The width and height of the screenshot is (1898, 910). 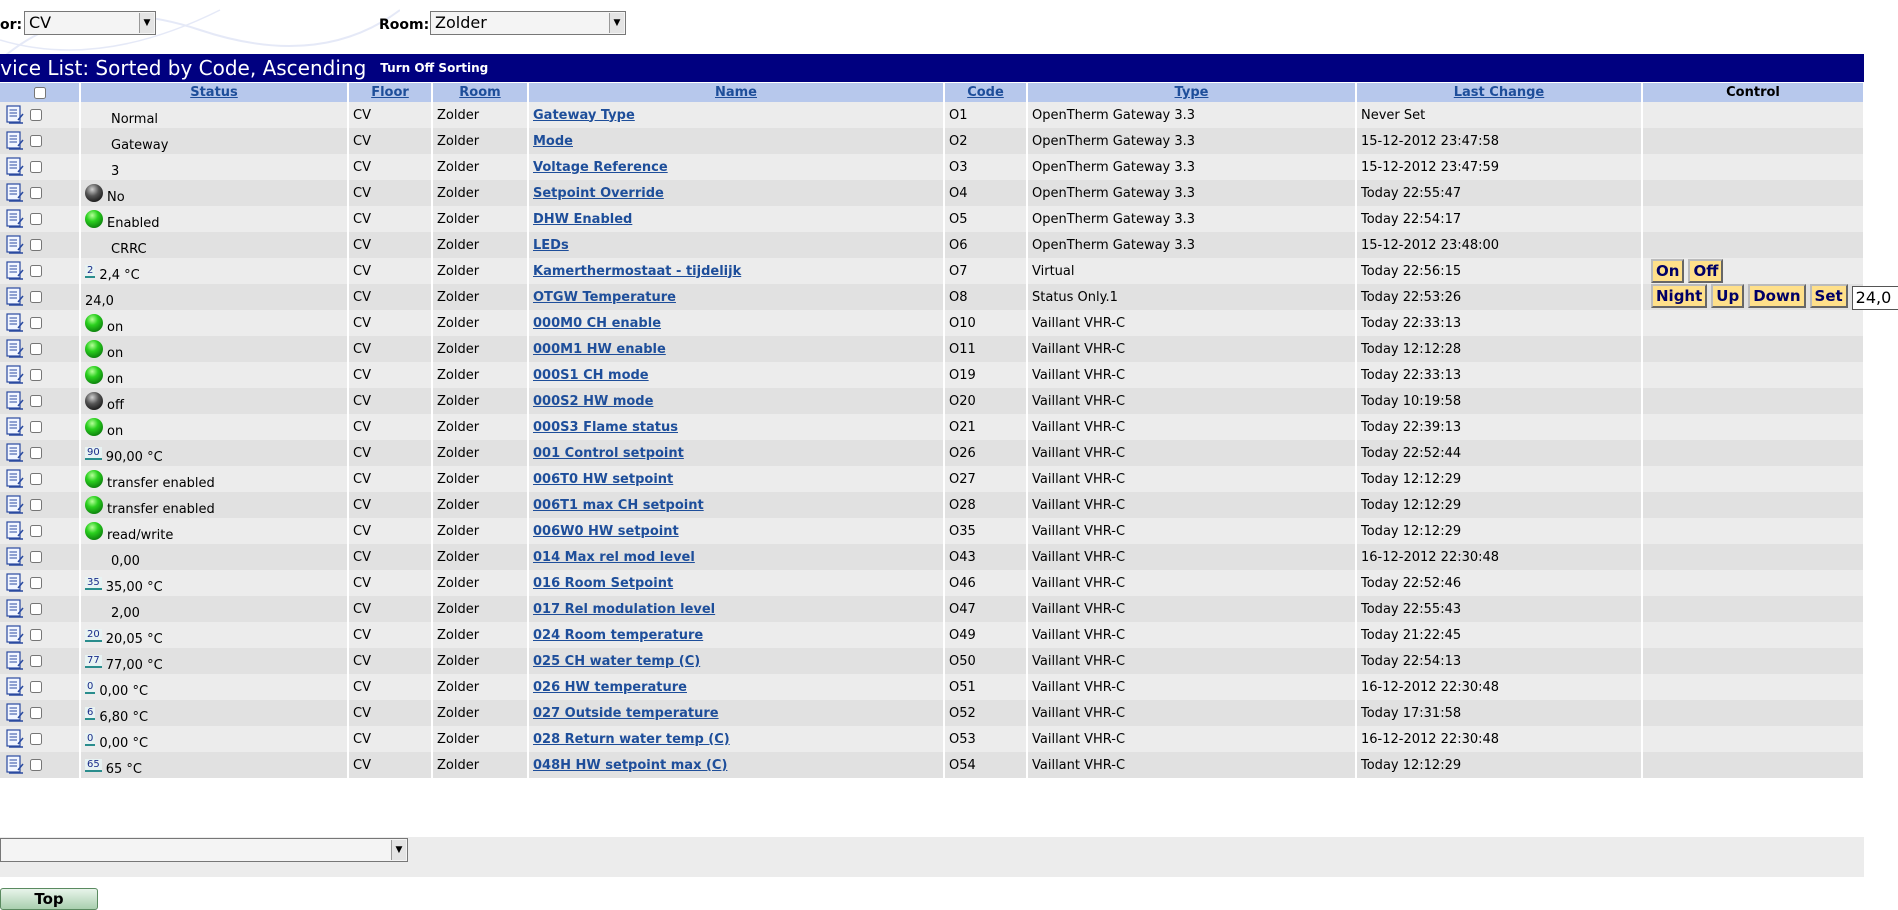 What do you see at coordinates (618, 635) in the screenshot?
I see `device-name-link: 024 Room temperature` at bounding box center [618, 635].